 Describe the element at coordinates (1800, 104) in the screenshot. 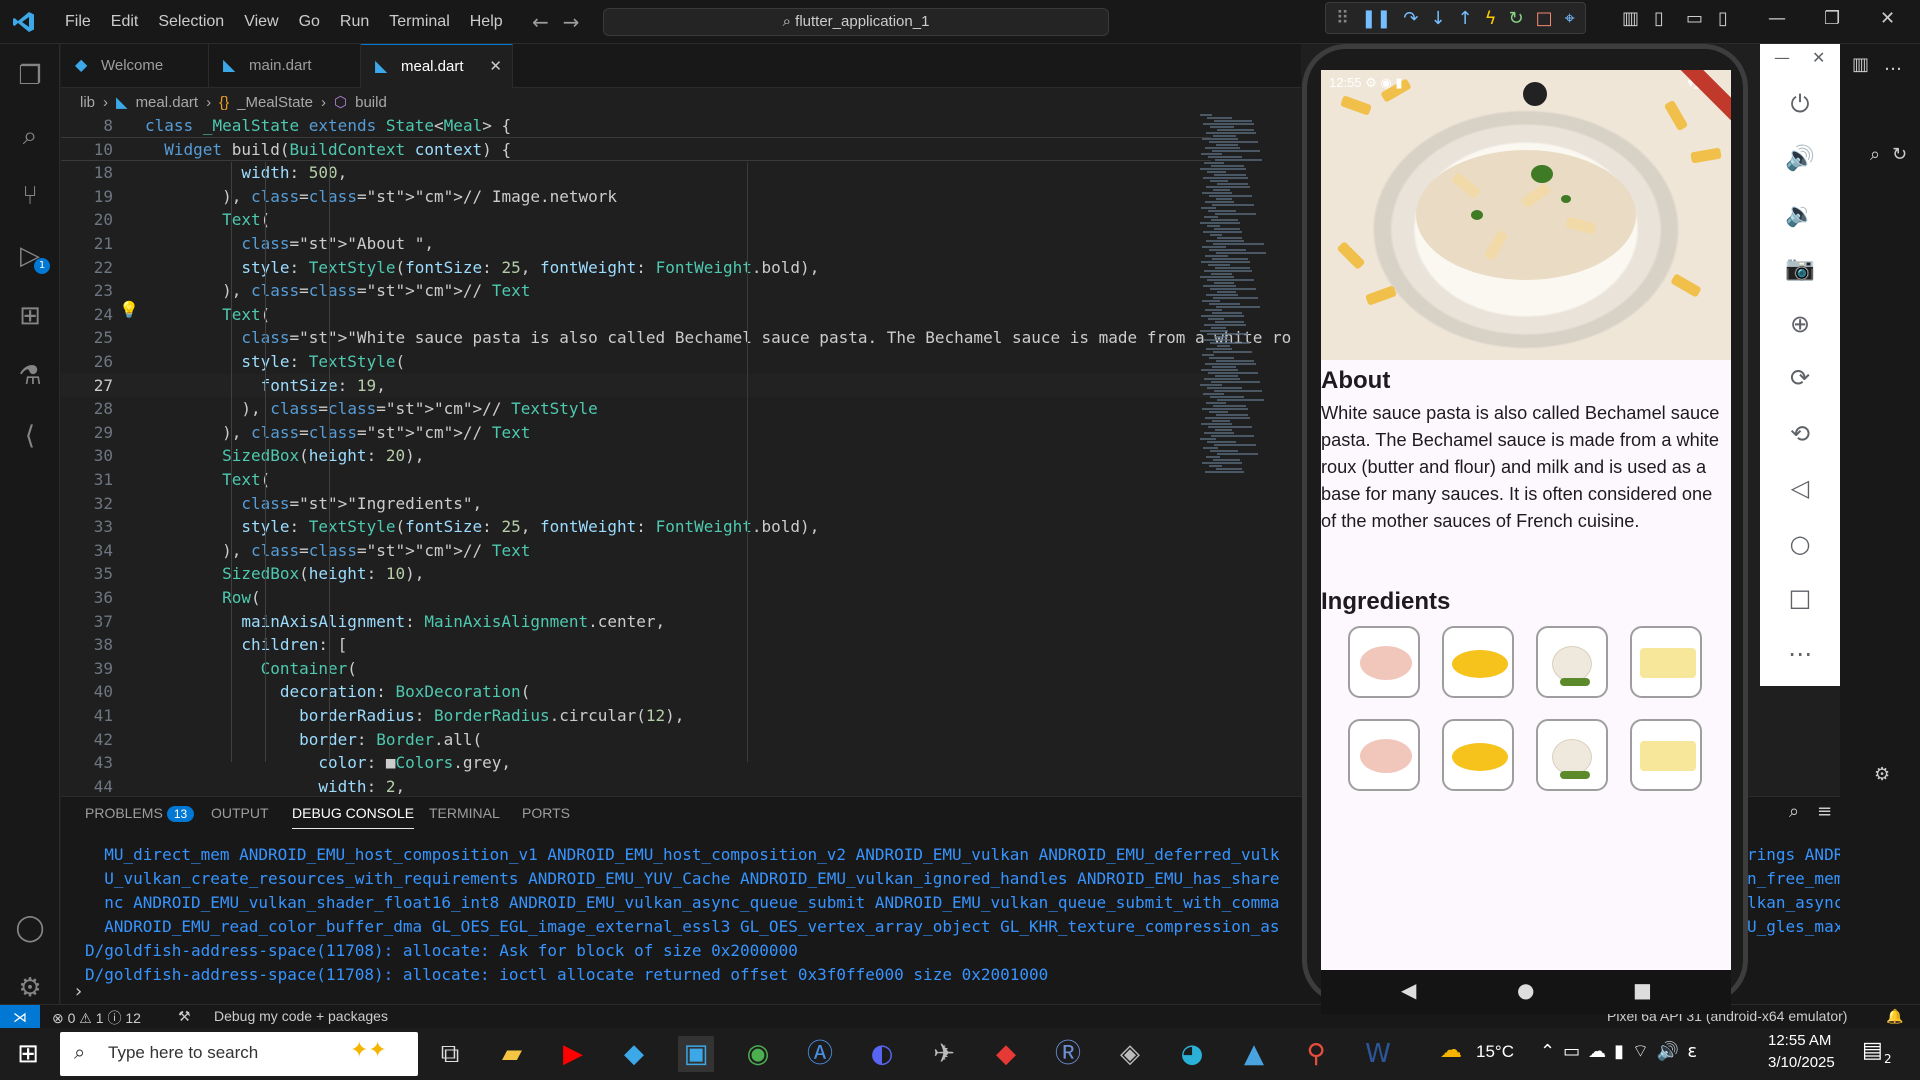

I see `power-icon: ⏻` at that location.